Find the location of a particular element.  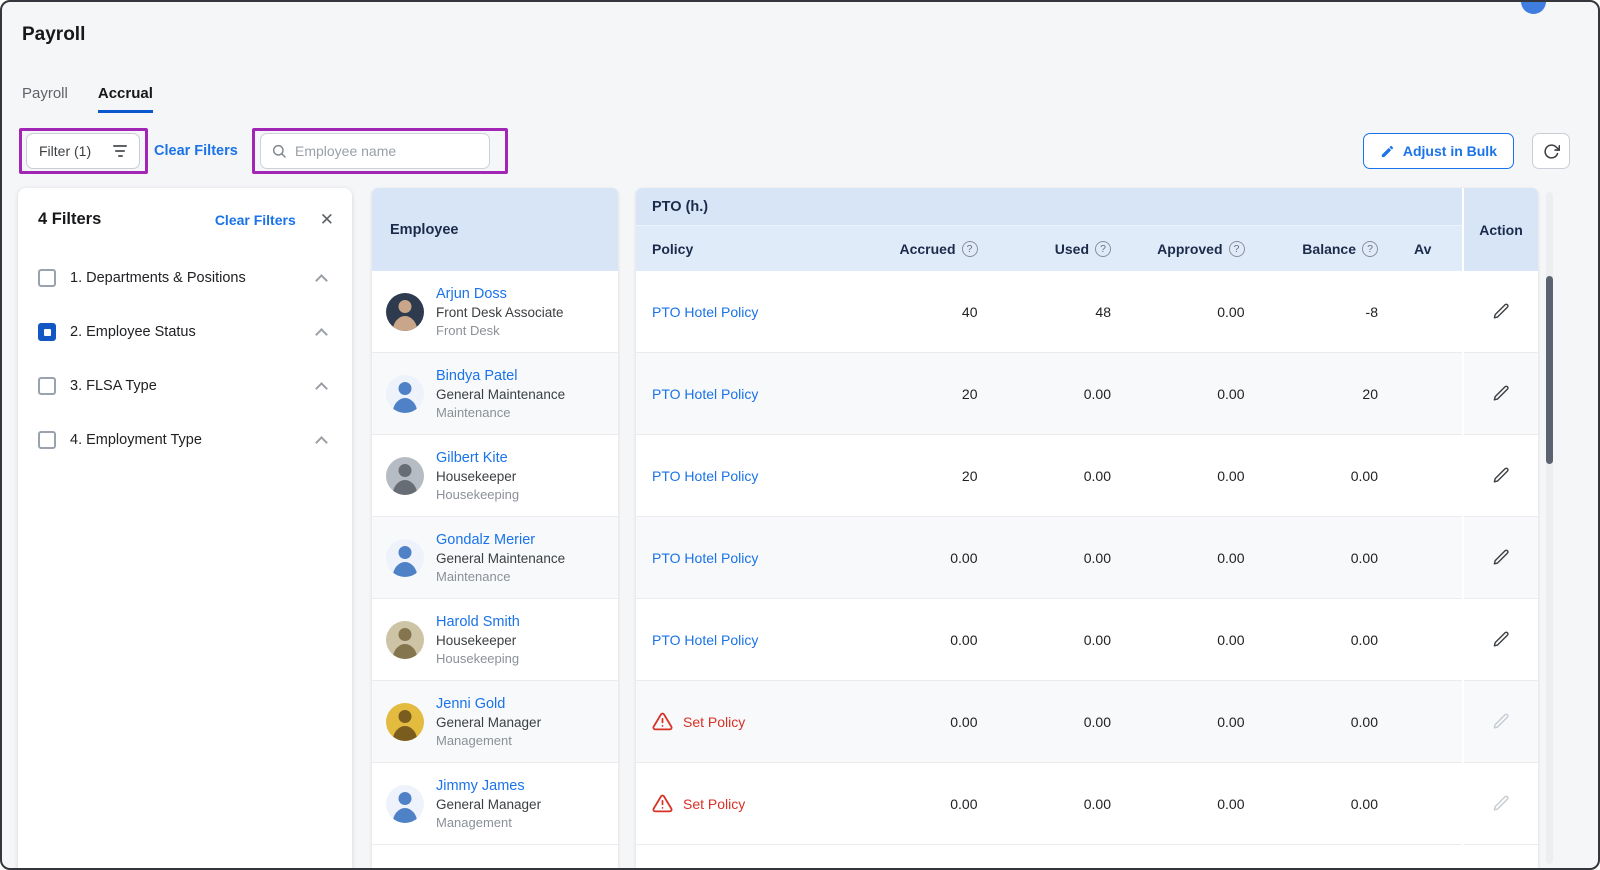

close-icon: ✕ is located at coordinates (327, 219).